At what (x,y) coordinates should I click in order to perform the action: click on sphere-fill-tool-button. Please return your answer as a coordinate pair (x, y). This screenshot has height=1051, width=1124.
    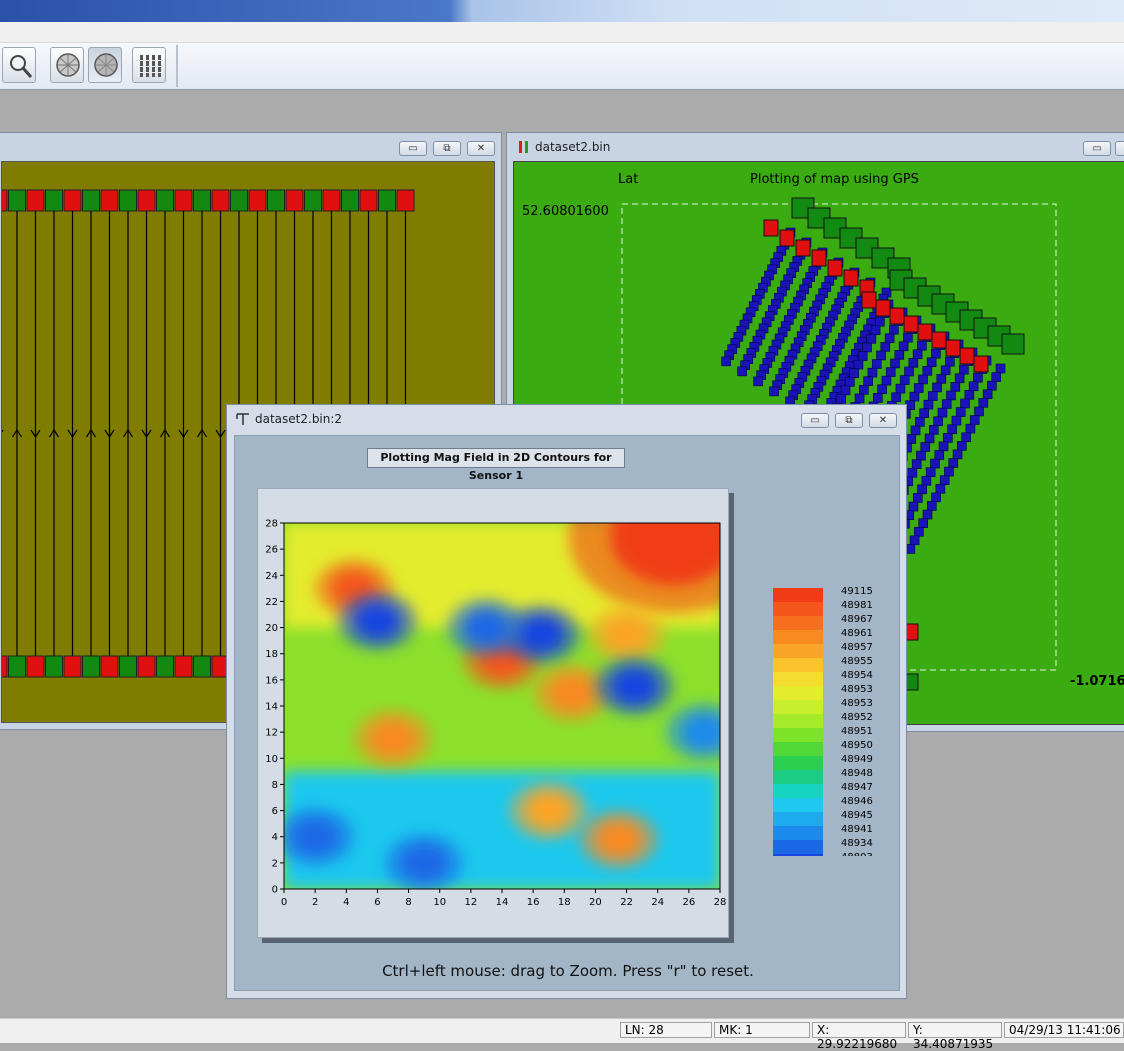
    Looking at the image, I should click on (105, 65).